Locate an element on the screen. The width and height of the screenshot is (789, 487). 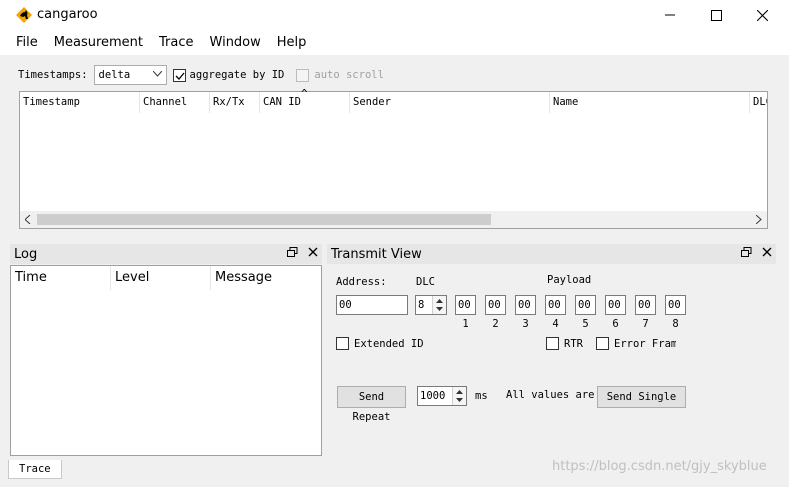
log-title: Log is located at coordinates (26, 254).